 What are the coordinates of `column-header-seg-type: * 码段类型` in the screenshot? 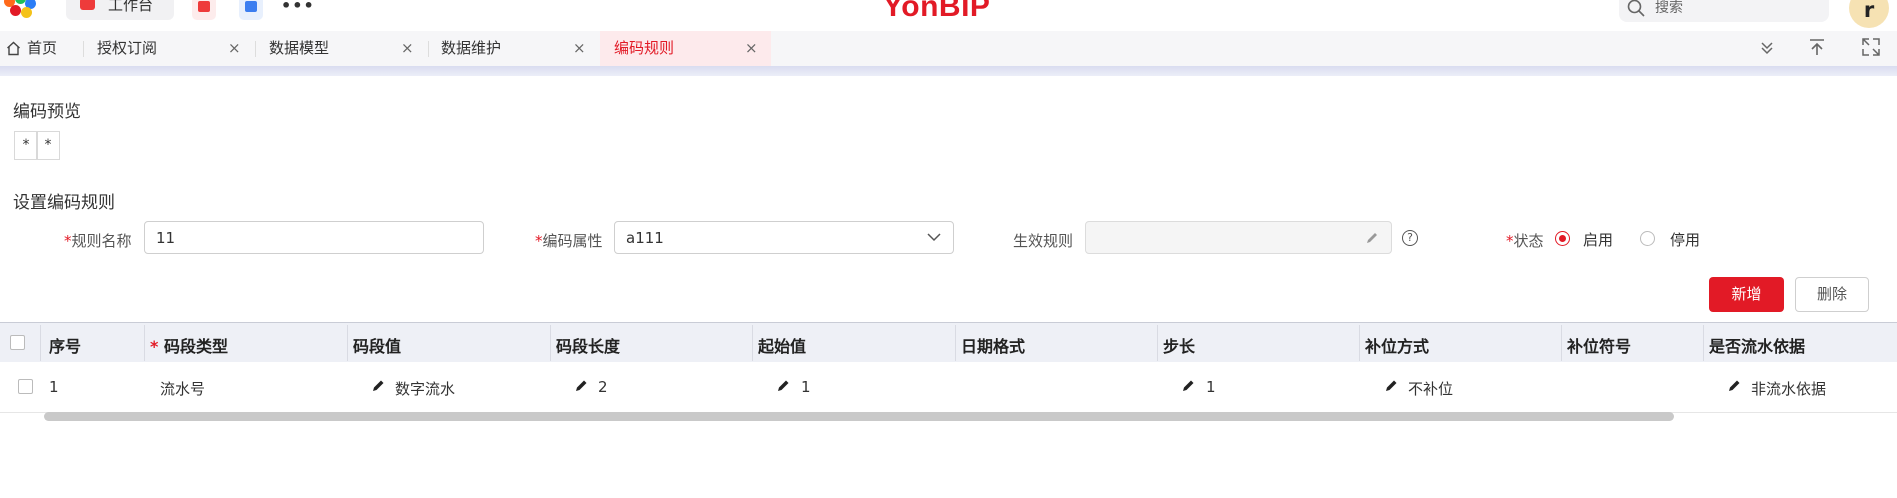 It's located at (189, 345).